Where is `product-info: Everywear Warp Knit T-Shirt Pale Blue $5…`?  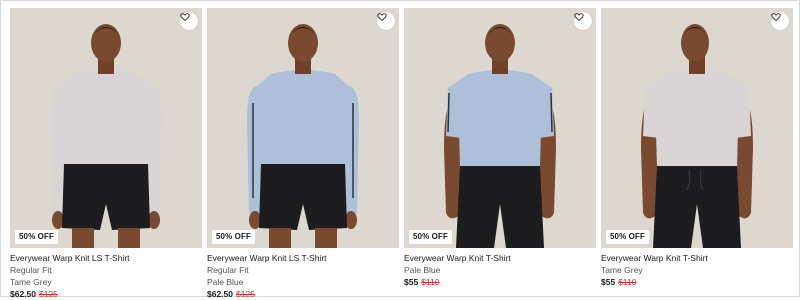 product-info: Everywear Warp Knit T-Shirt Pale Blue $5… is located at coordinates (500, 268).